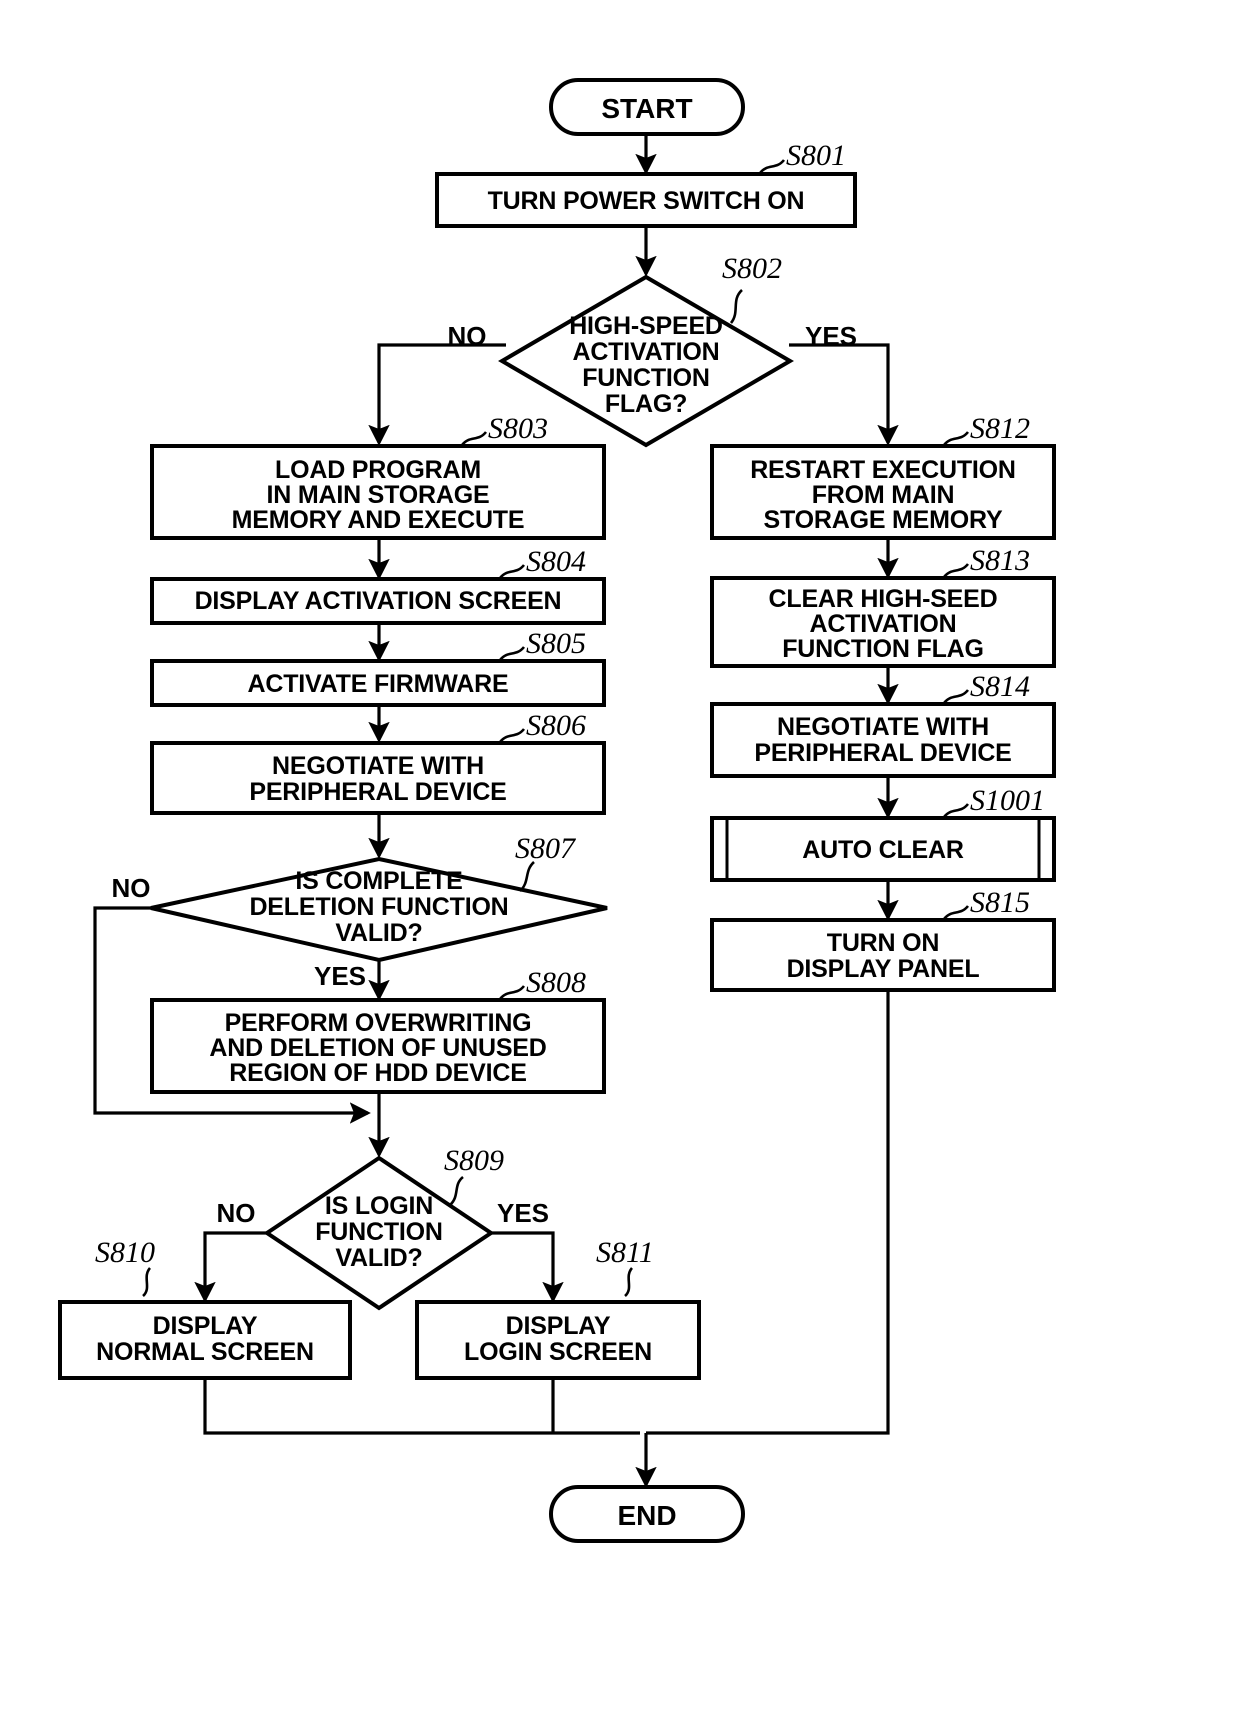 The height and width of the screenshot is (1722, 1240). What do you see at coordinates (378, 933) in the screenshot?
I see `s807-line-3: VALID?` at bounding box center [378, 933].